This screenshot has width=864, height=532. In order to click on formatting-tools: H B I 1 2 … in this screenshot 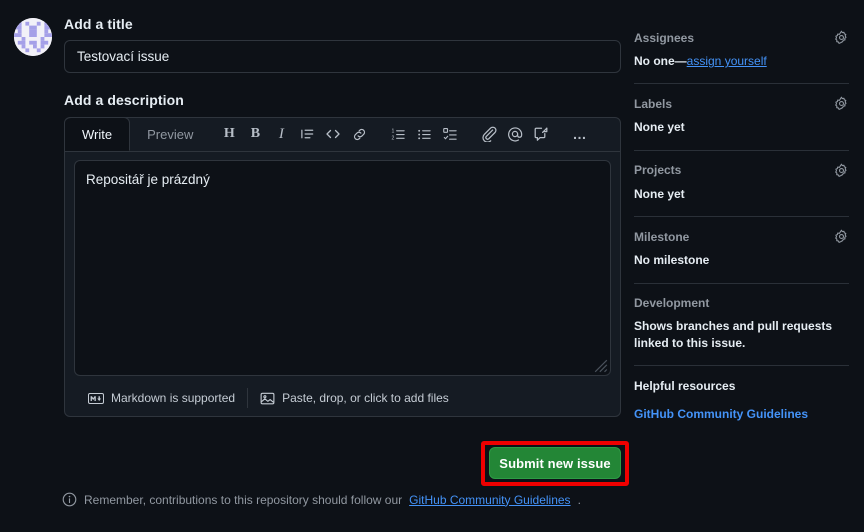, I will do `click(418, 134)`.